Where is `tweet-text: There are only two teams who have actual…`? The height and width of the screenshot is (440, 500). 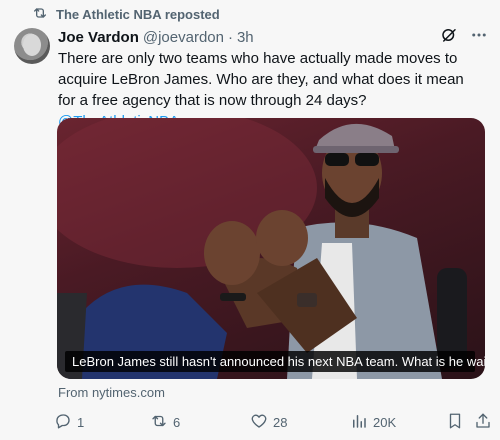
tweet-text: There are only two teams who have actual… is located at coordinates (261, 79).